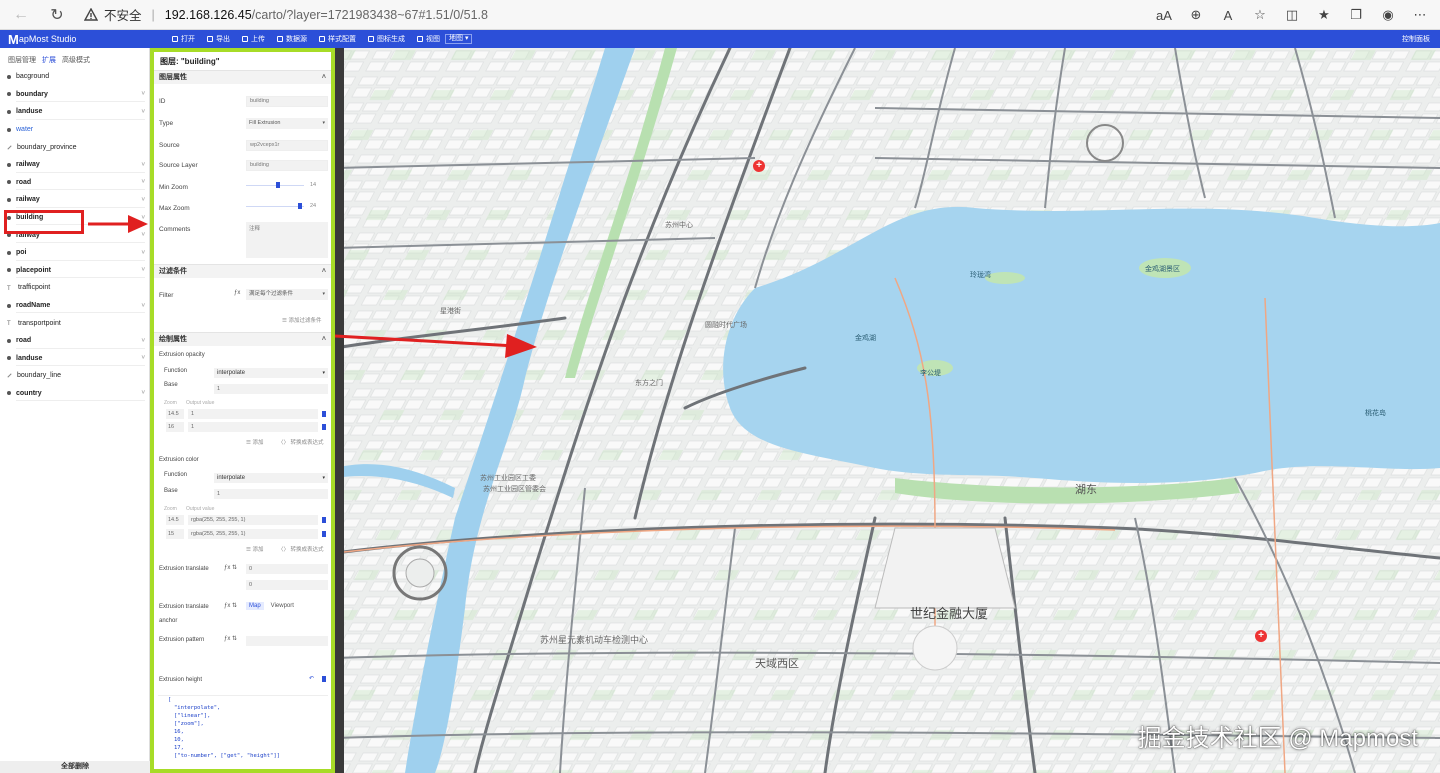 The image size is (1440, 773). What do you see at coordinates (339, 410) in the screenshot?
I see `panel-divider` at bounding box center [339, 410].